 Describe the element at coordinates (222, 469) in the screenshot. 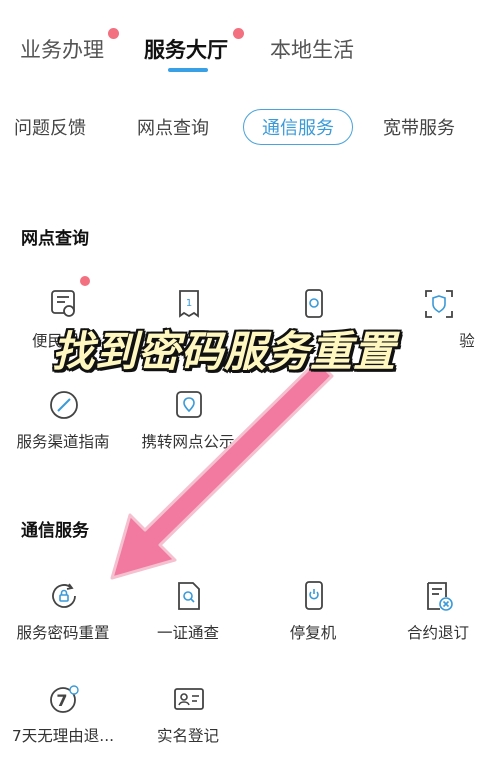

I see `pointer-arrow` at that location.